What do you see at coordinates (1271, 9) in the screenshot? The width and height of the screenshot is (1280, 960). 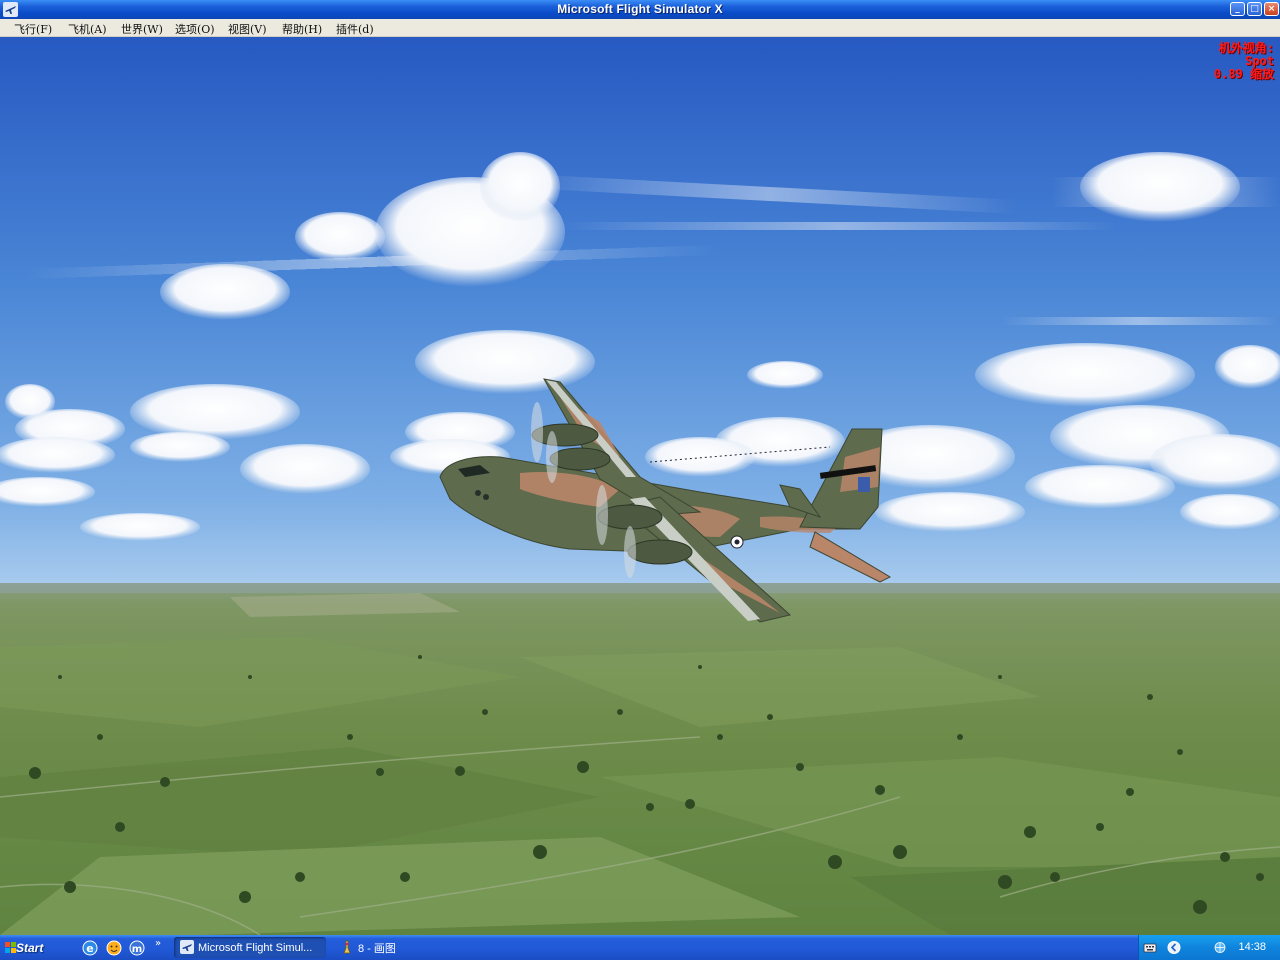 I see `close-button: ×` at bounding box center [1271, 9].